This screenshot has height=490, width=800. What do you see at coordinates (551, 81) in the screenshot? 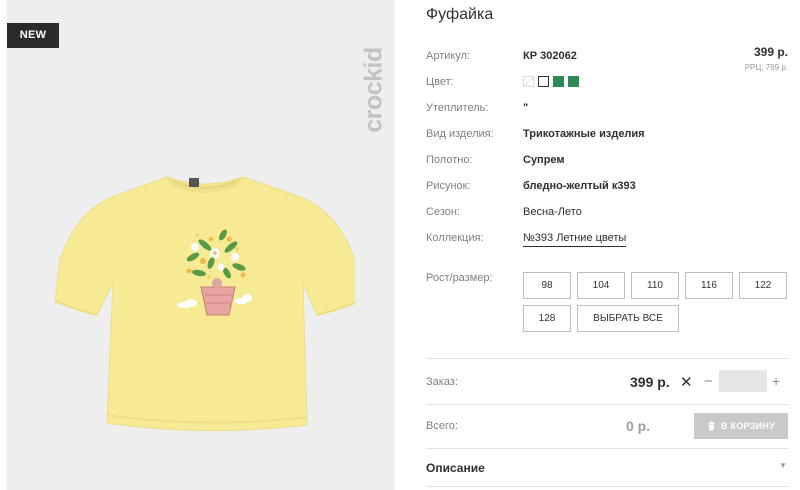
I see `color-swatches` at bounding box center [551, 81].